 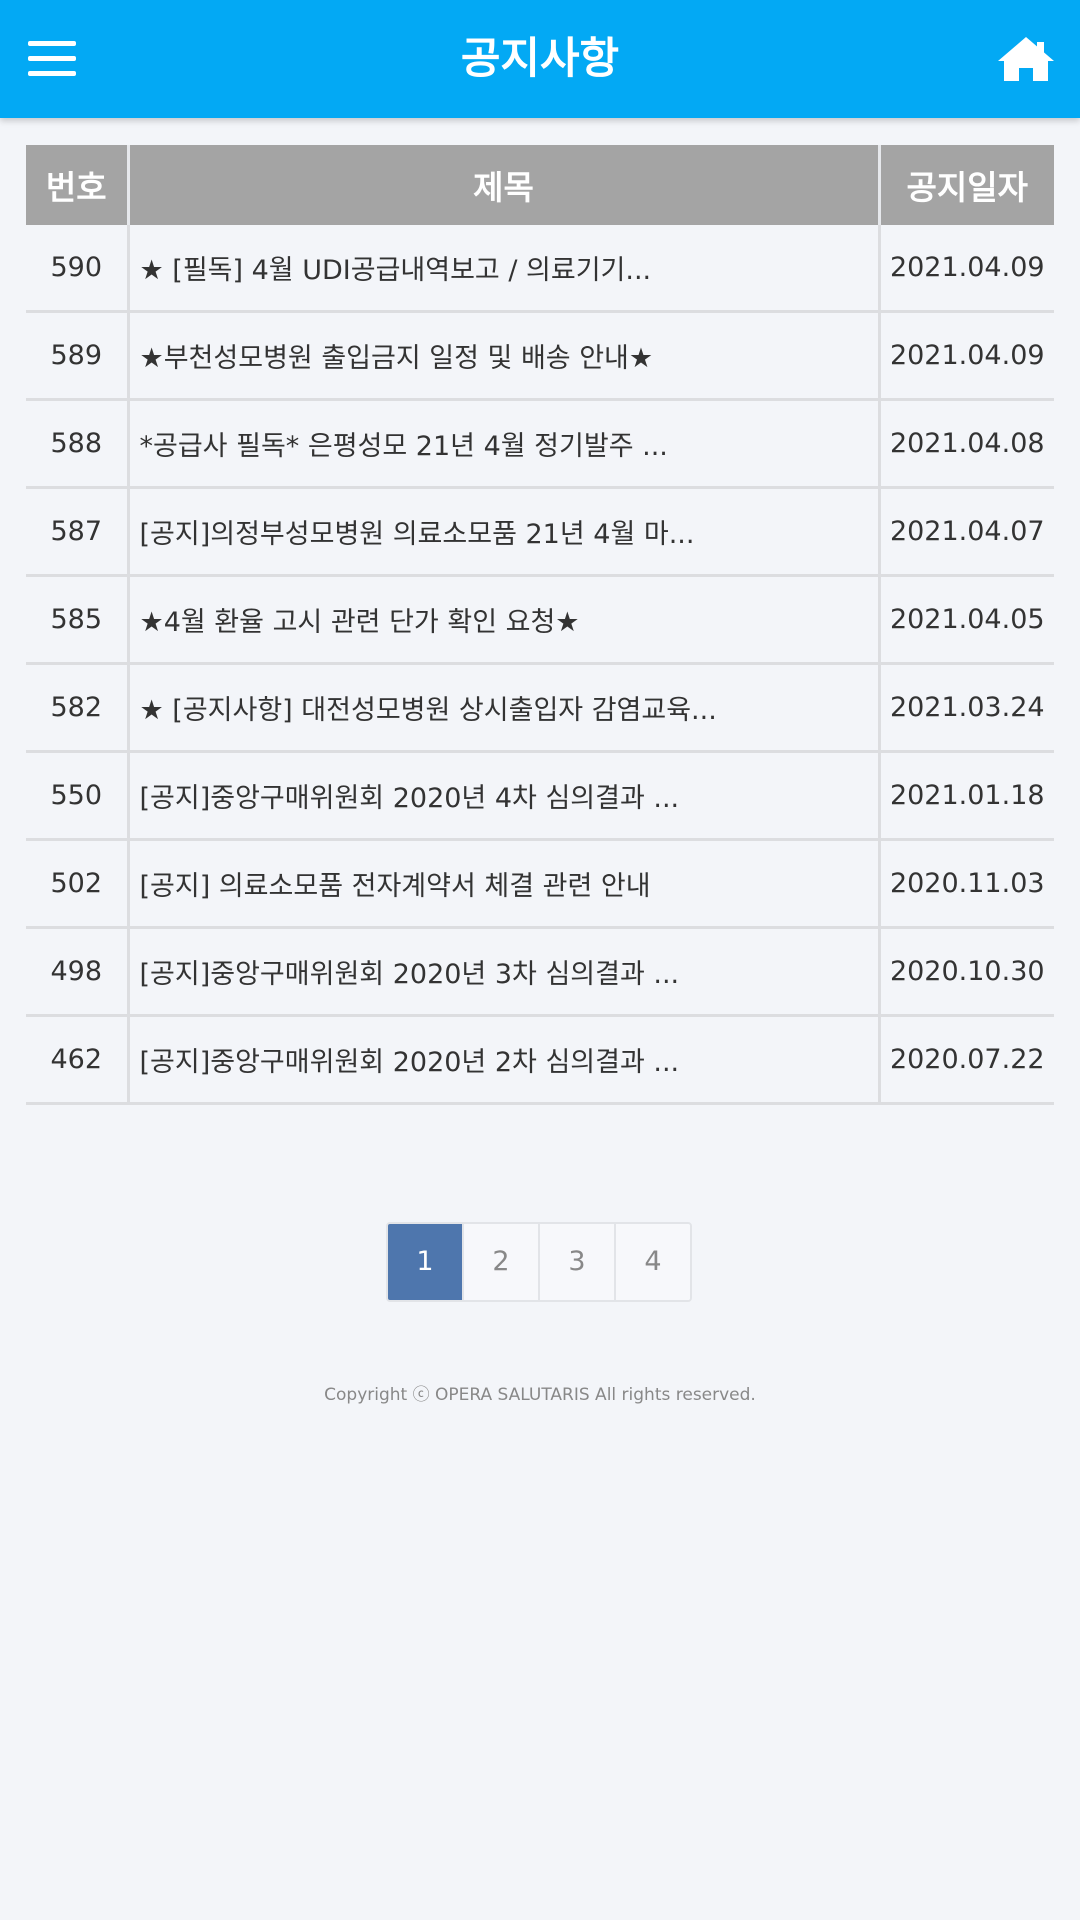 What do you see at coordinates (966, 796) in the screenshot?
I see `row-date: 2021.01.18` at bounding box center [966, 796].